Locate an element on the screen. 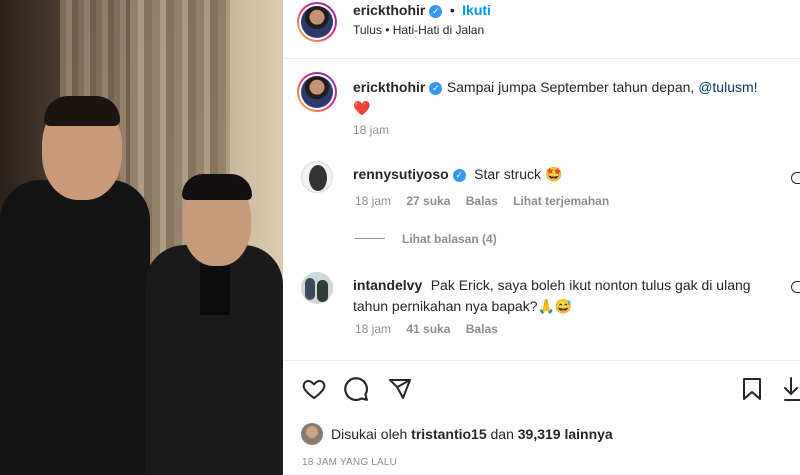  caption-emoji: ❤️ is located at coordinates (362, 108).